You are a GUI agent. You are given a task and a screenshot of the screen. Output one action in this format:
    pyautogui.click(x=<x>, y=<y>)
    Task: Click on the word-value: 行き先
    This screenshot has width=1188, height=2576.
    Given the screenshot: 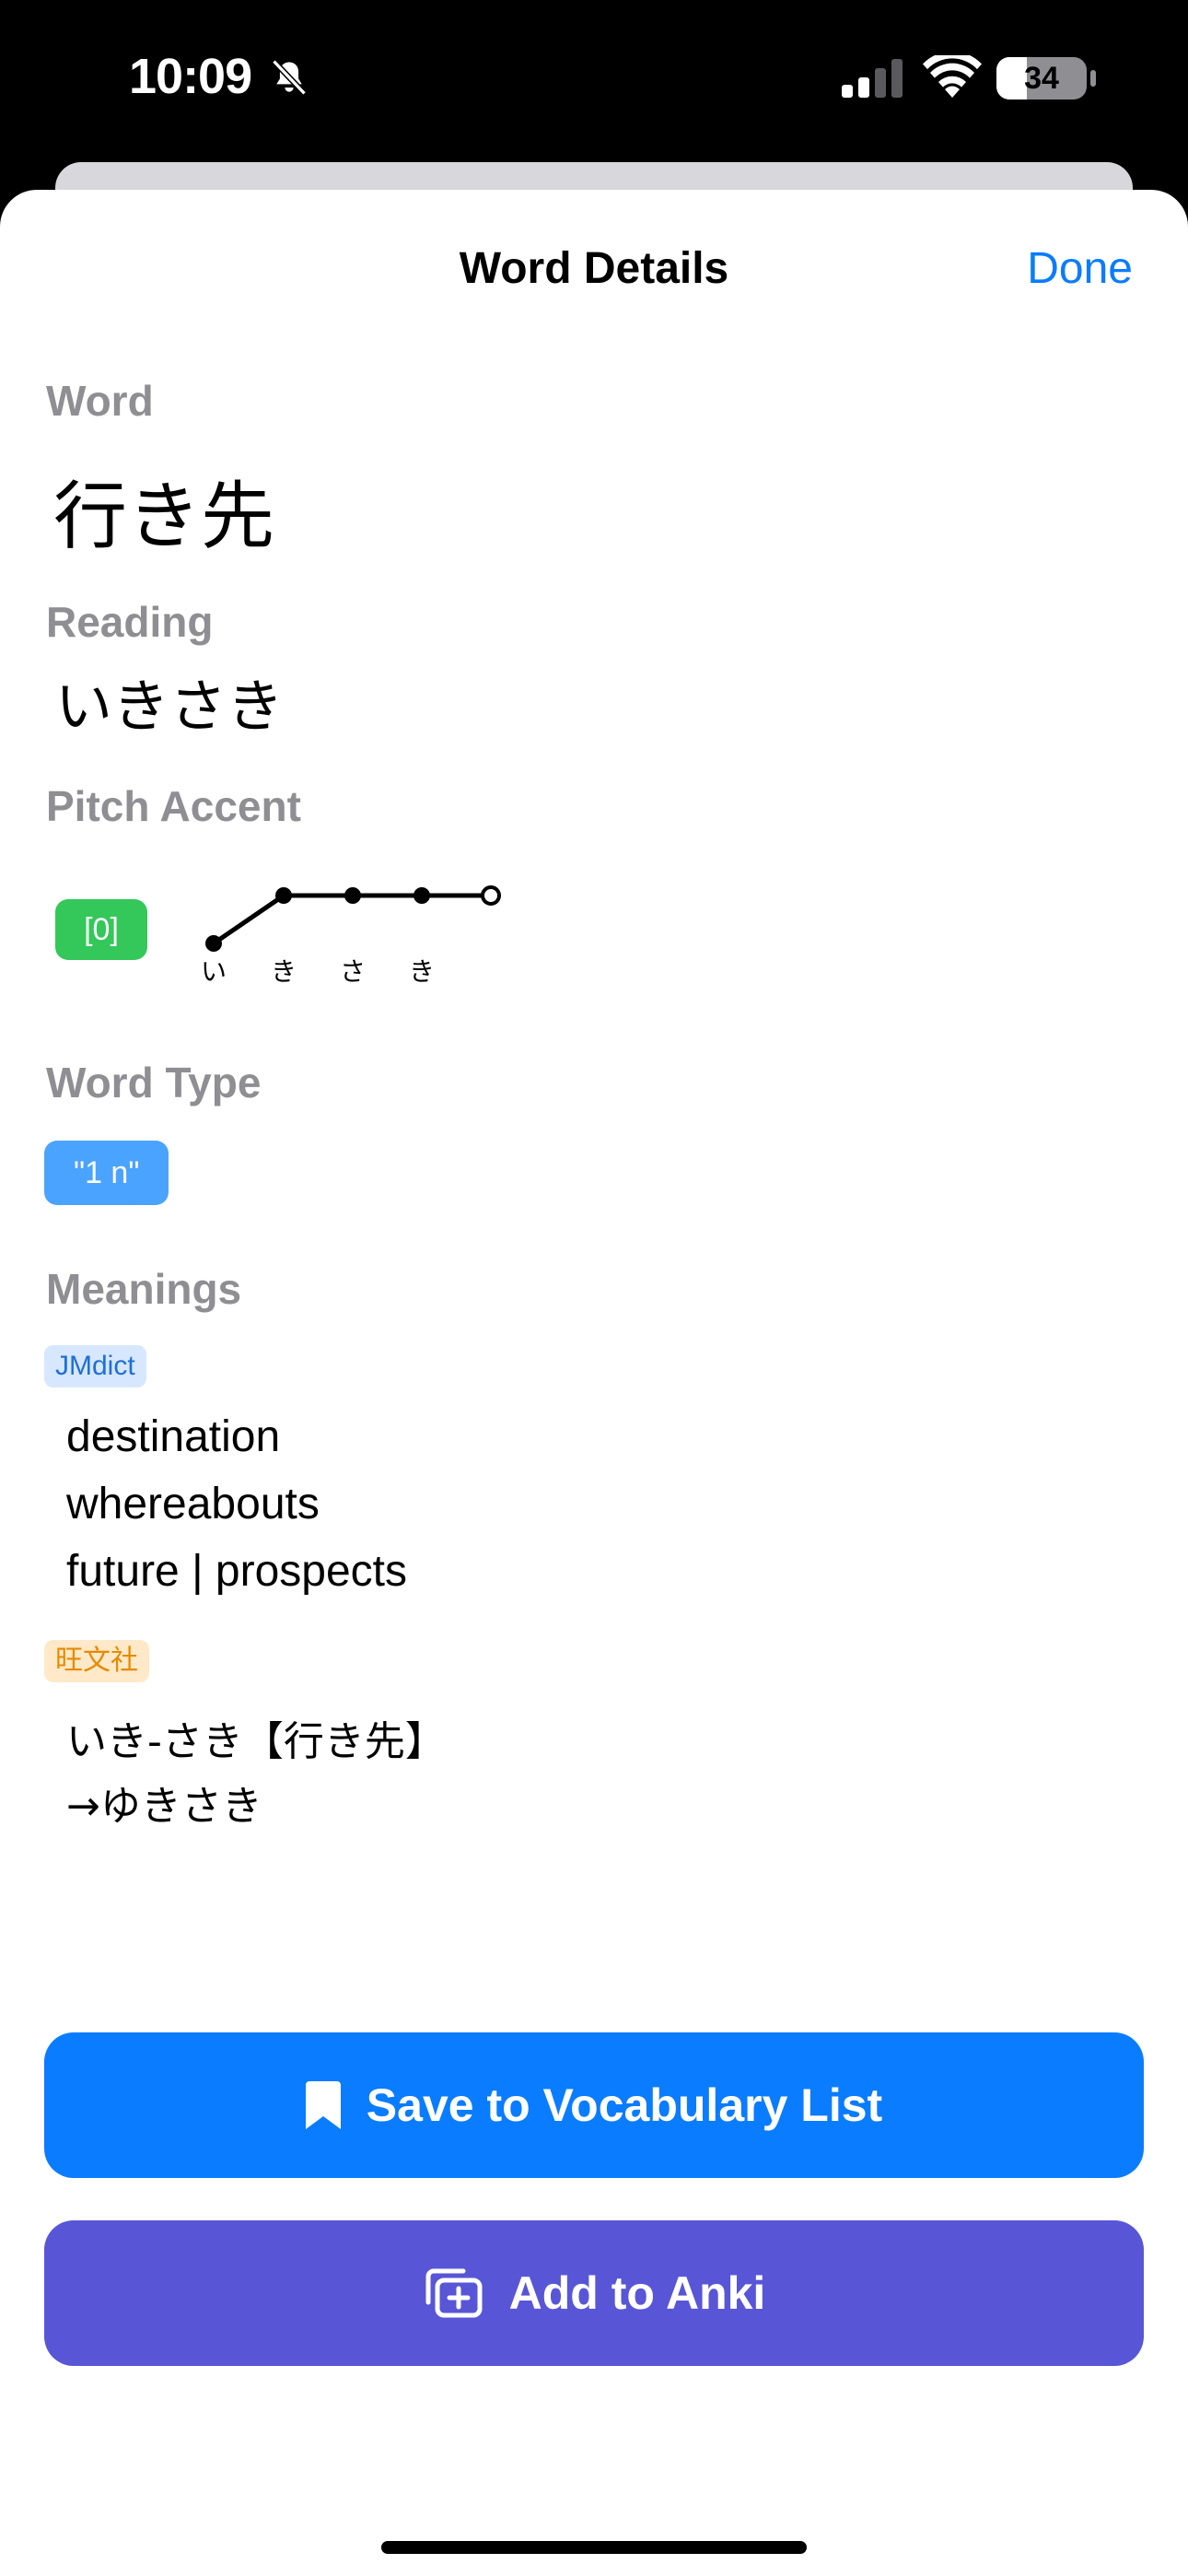 What is the action you would take?
    pyautogui.click(x=163, y=516)
    